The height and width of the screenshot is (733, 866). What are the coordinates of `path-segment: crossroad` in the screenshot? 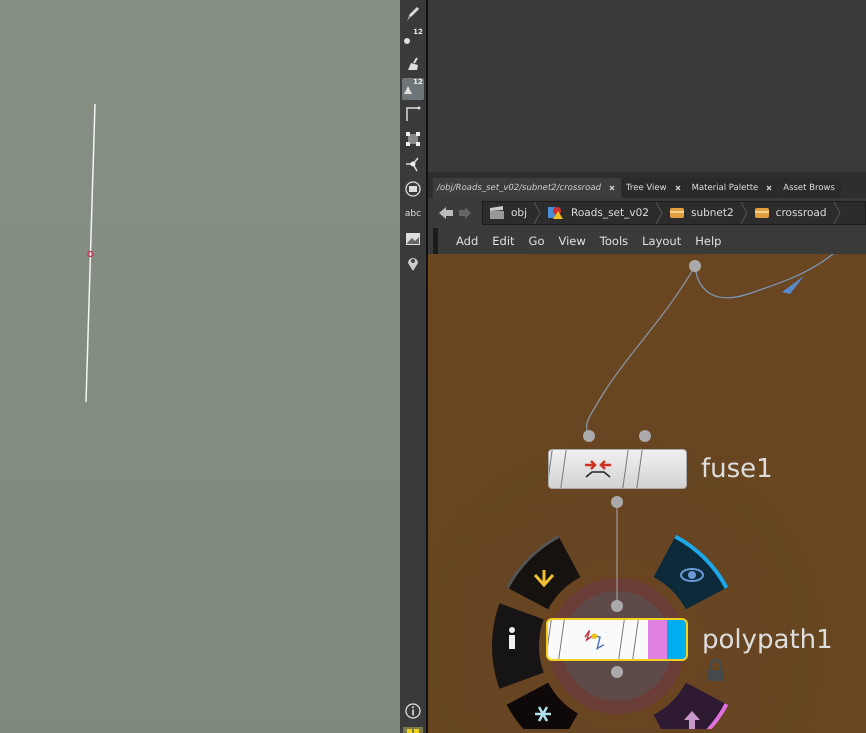 It's located at (794, 213).